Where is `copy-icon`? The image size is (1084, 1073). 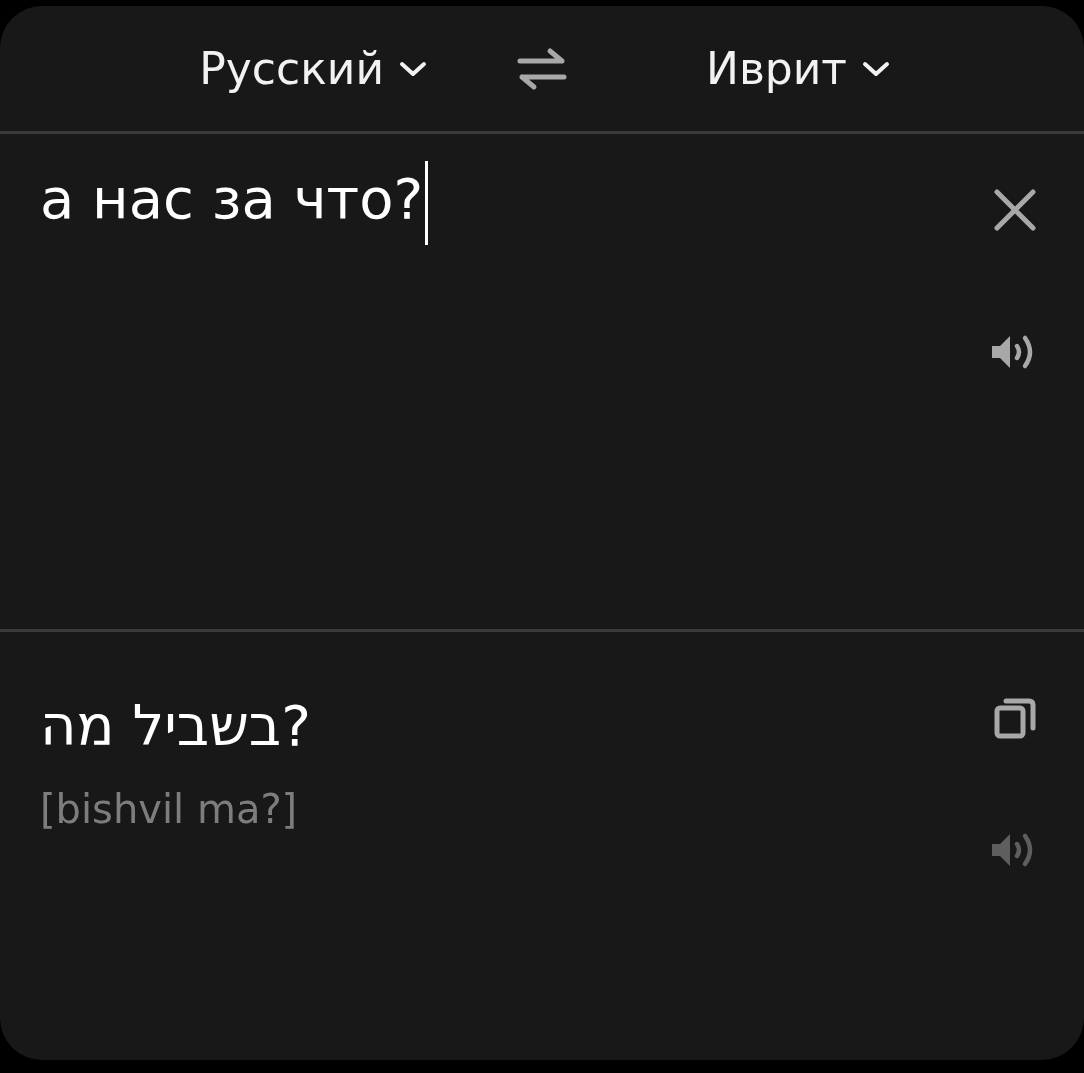 copy-icon is located at coordinates (1015, 718).